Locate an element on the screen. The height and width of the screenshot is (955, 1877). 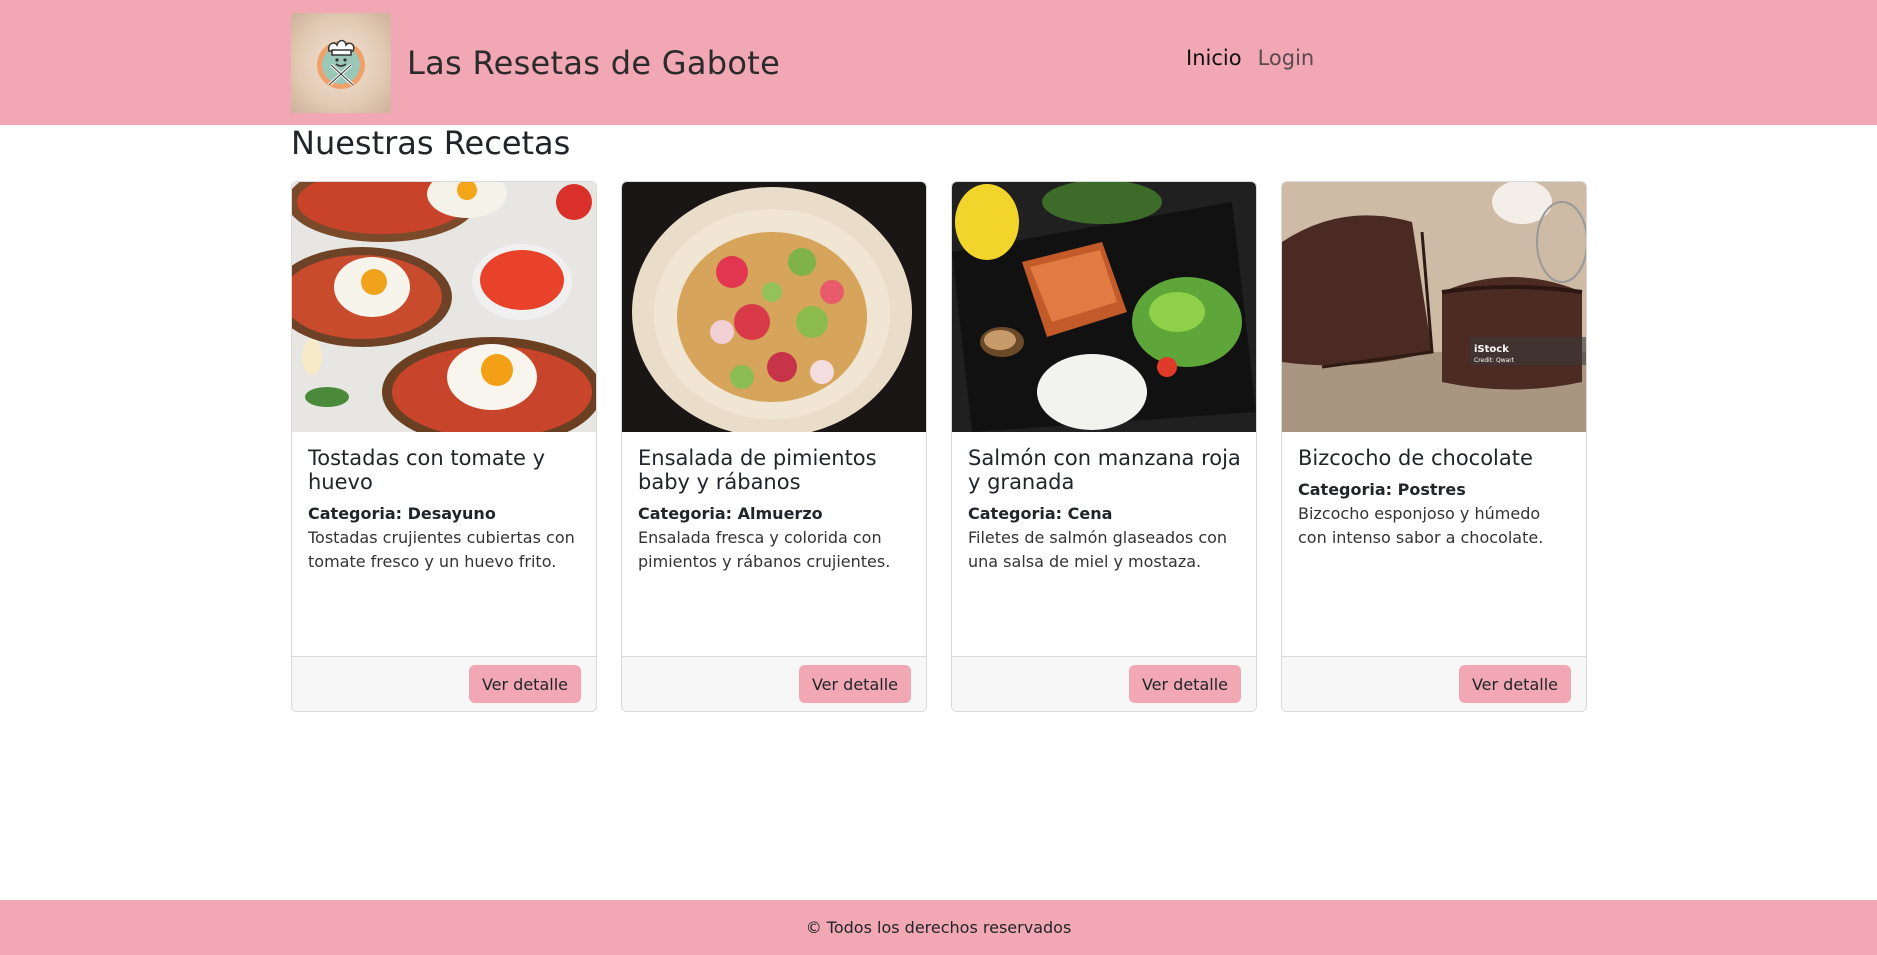
recipe-category: Categoria: Cena is located at coordinates (1105, 514).